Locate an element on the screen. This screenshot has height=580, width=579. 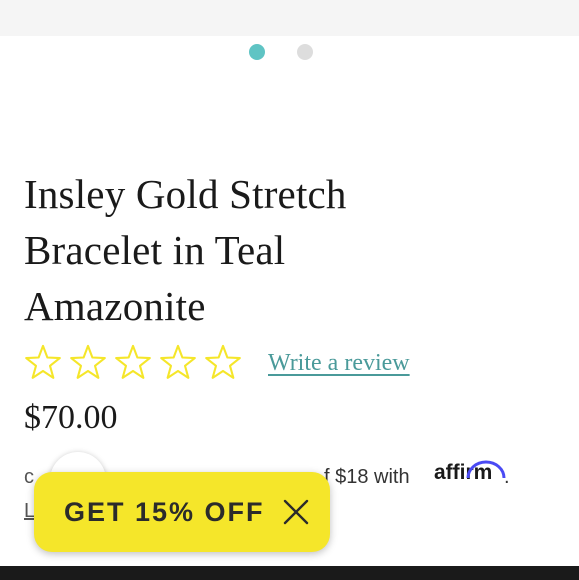
discount-popup: GET 15% OFF is located at coordinates (182, 512).